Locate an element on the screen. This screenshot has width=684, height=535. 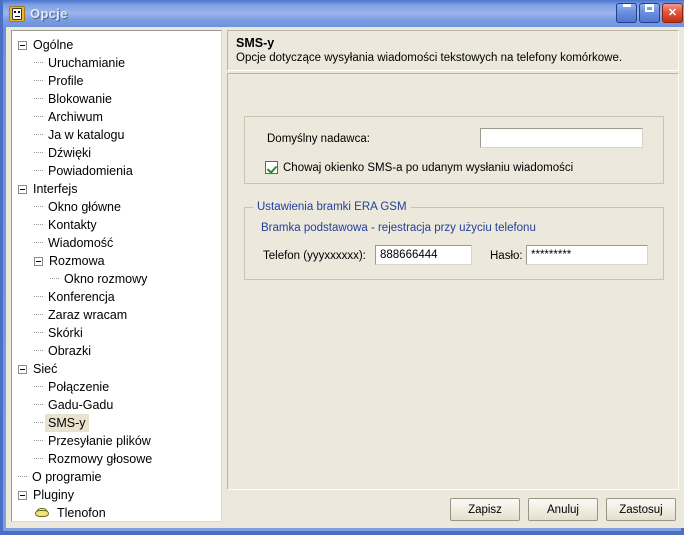
tree-item-label: Konferencja is located at coordinates (81, 297).